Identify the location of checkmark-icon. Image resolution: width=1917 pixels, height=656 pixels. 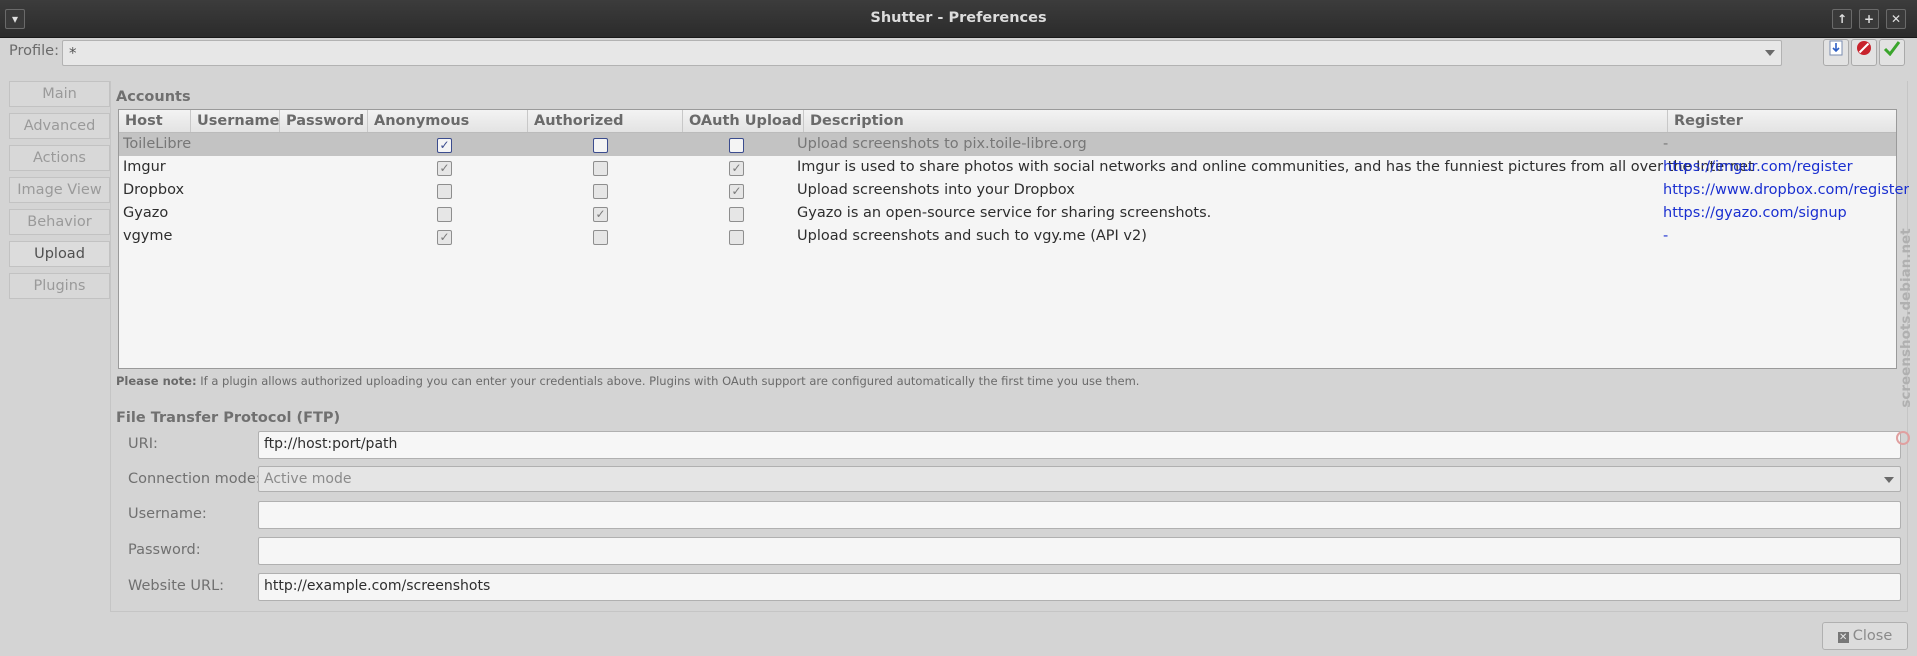
(1892, 49).